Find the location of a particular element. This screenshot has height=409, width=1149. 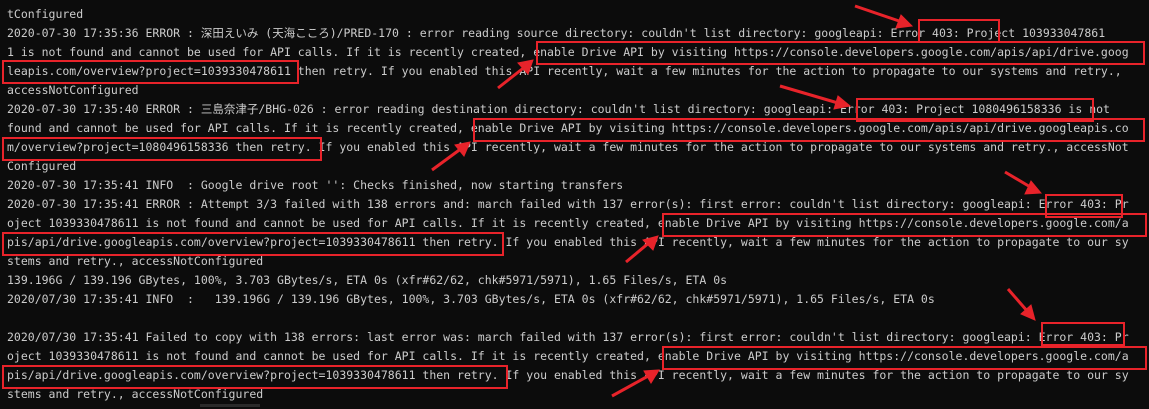

scrollbar-thumb is located at coordinates (230, 405).